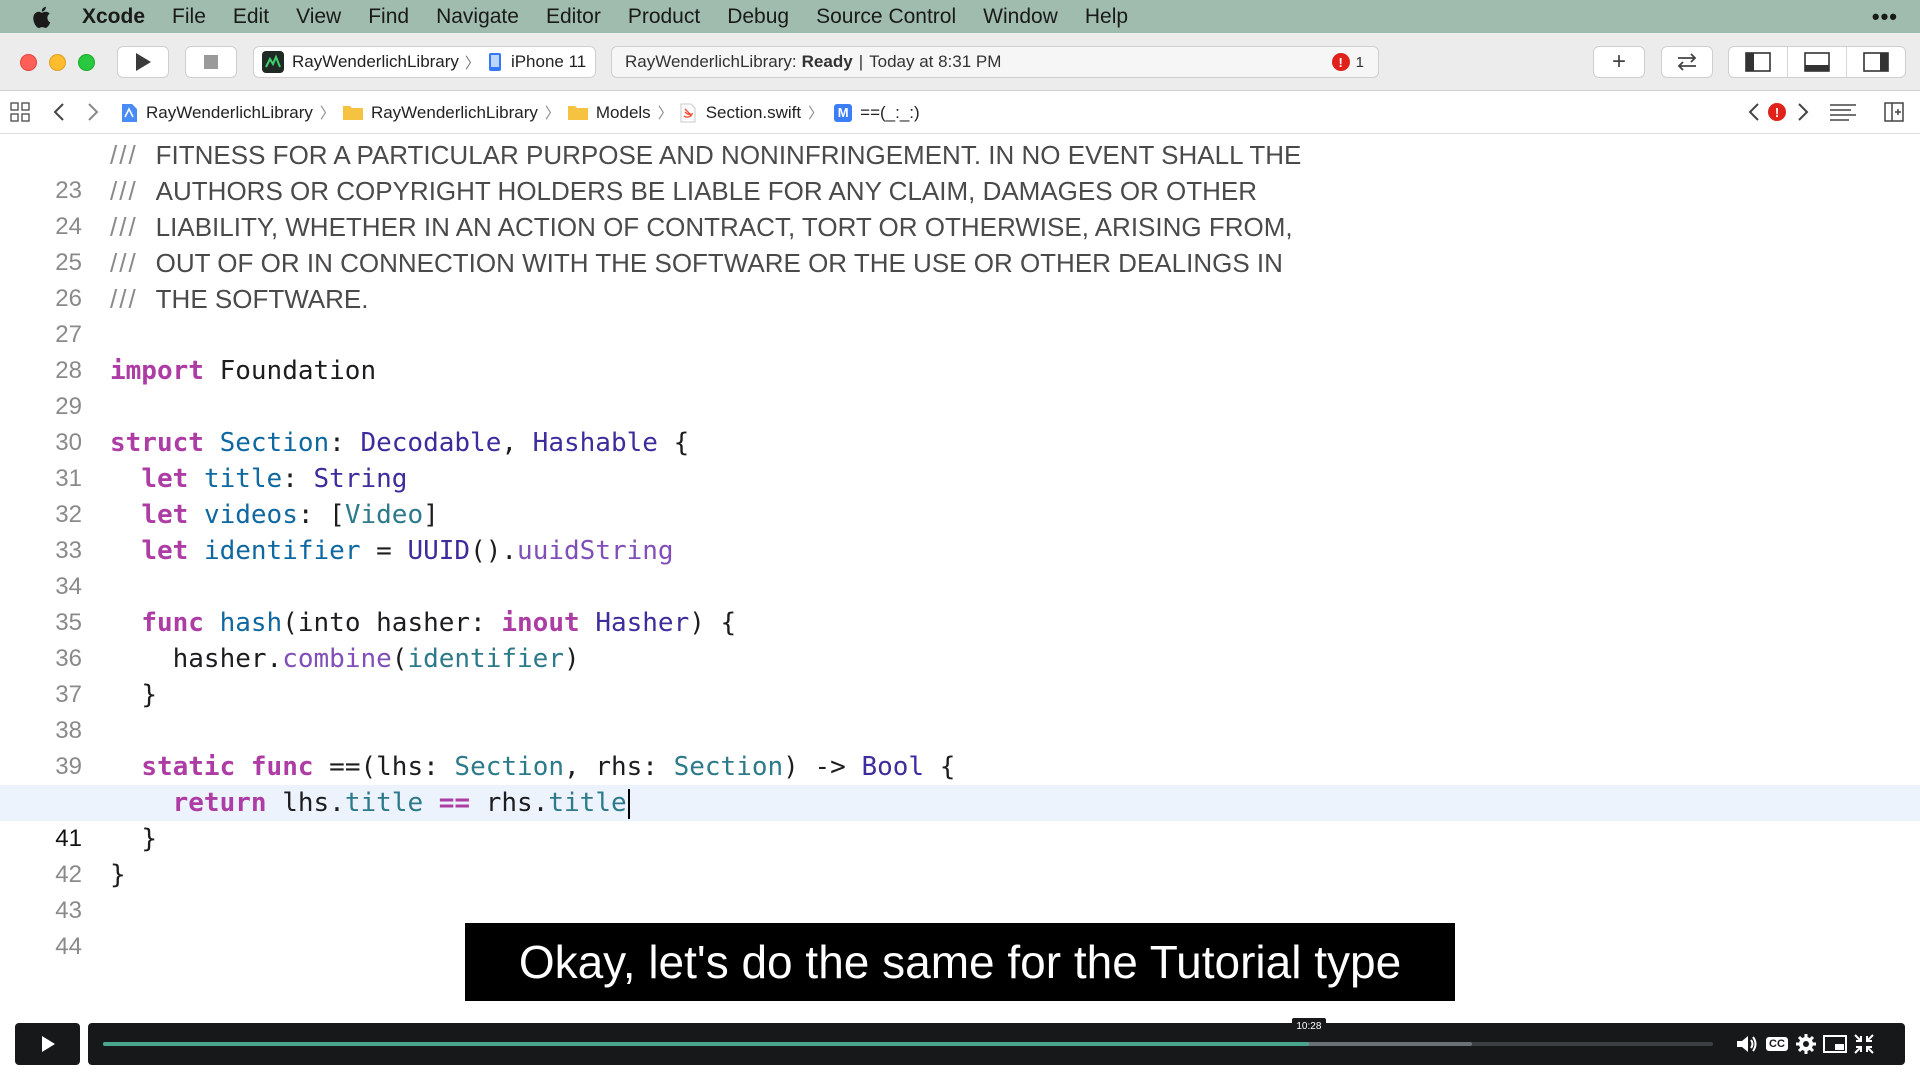  Describe the element at coordinates (886, 17) in the screenshot. I see `menu-source-control: Source Control` at that location.